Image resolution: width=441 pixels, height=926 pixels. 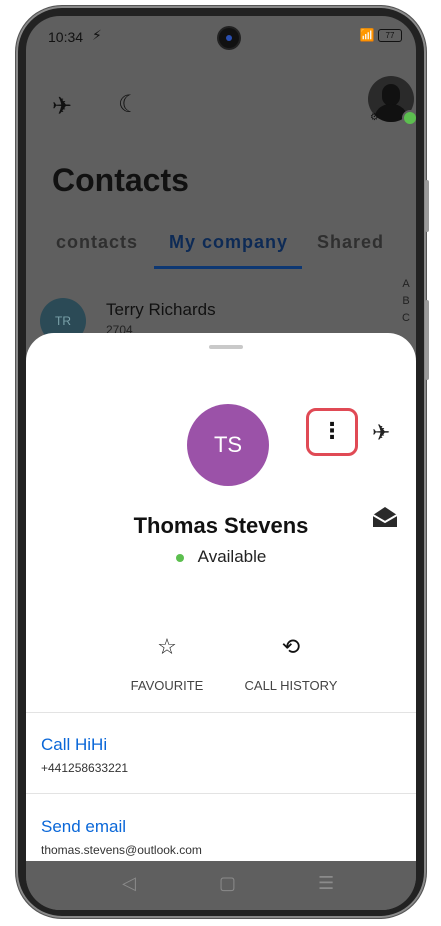 What do you see at coordinates (129, 883) in the screenshot?
I see `back-icon: ◁` at bounding box center [129, 883].